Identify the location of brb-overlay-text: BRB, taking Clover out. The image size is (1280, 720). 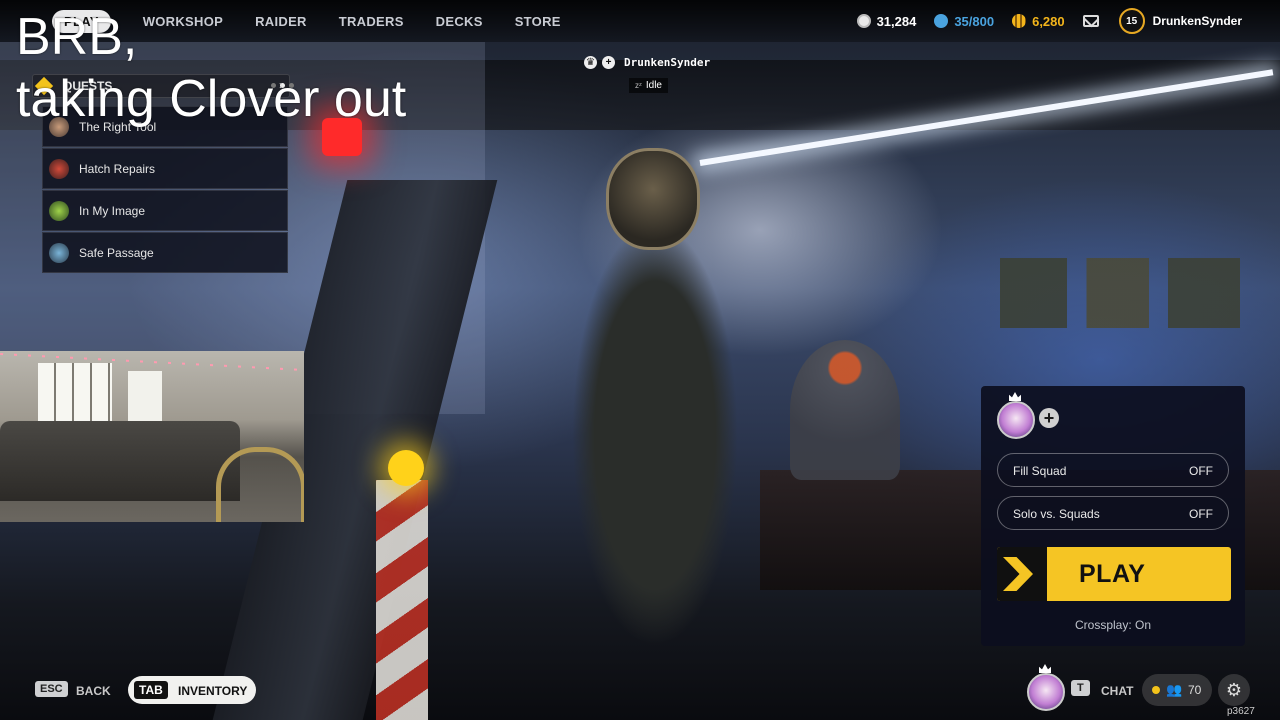
(211, 68).